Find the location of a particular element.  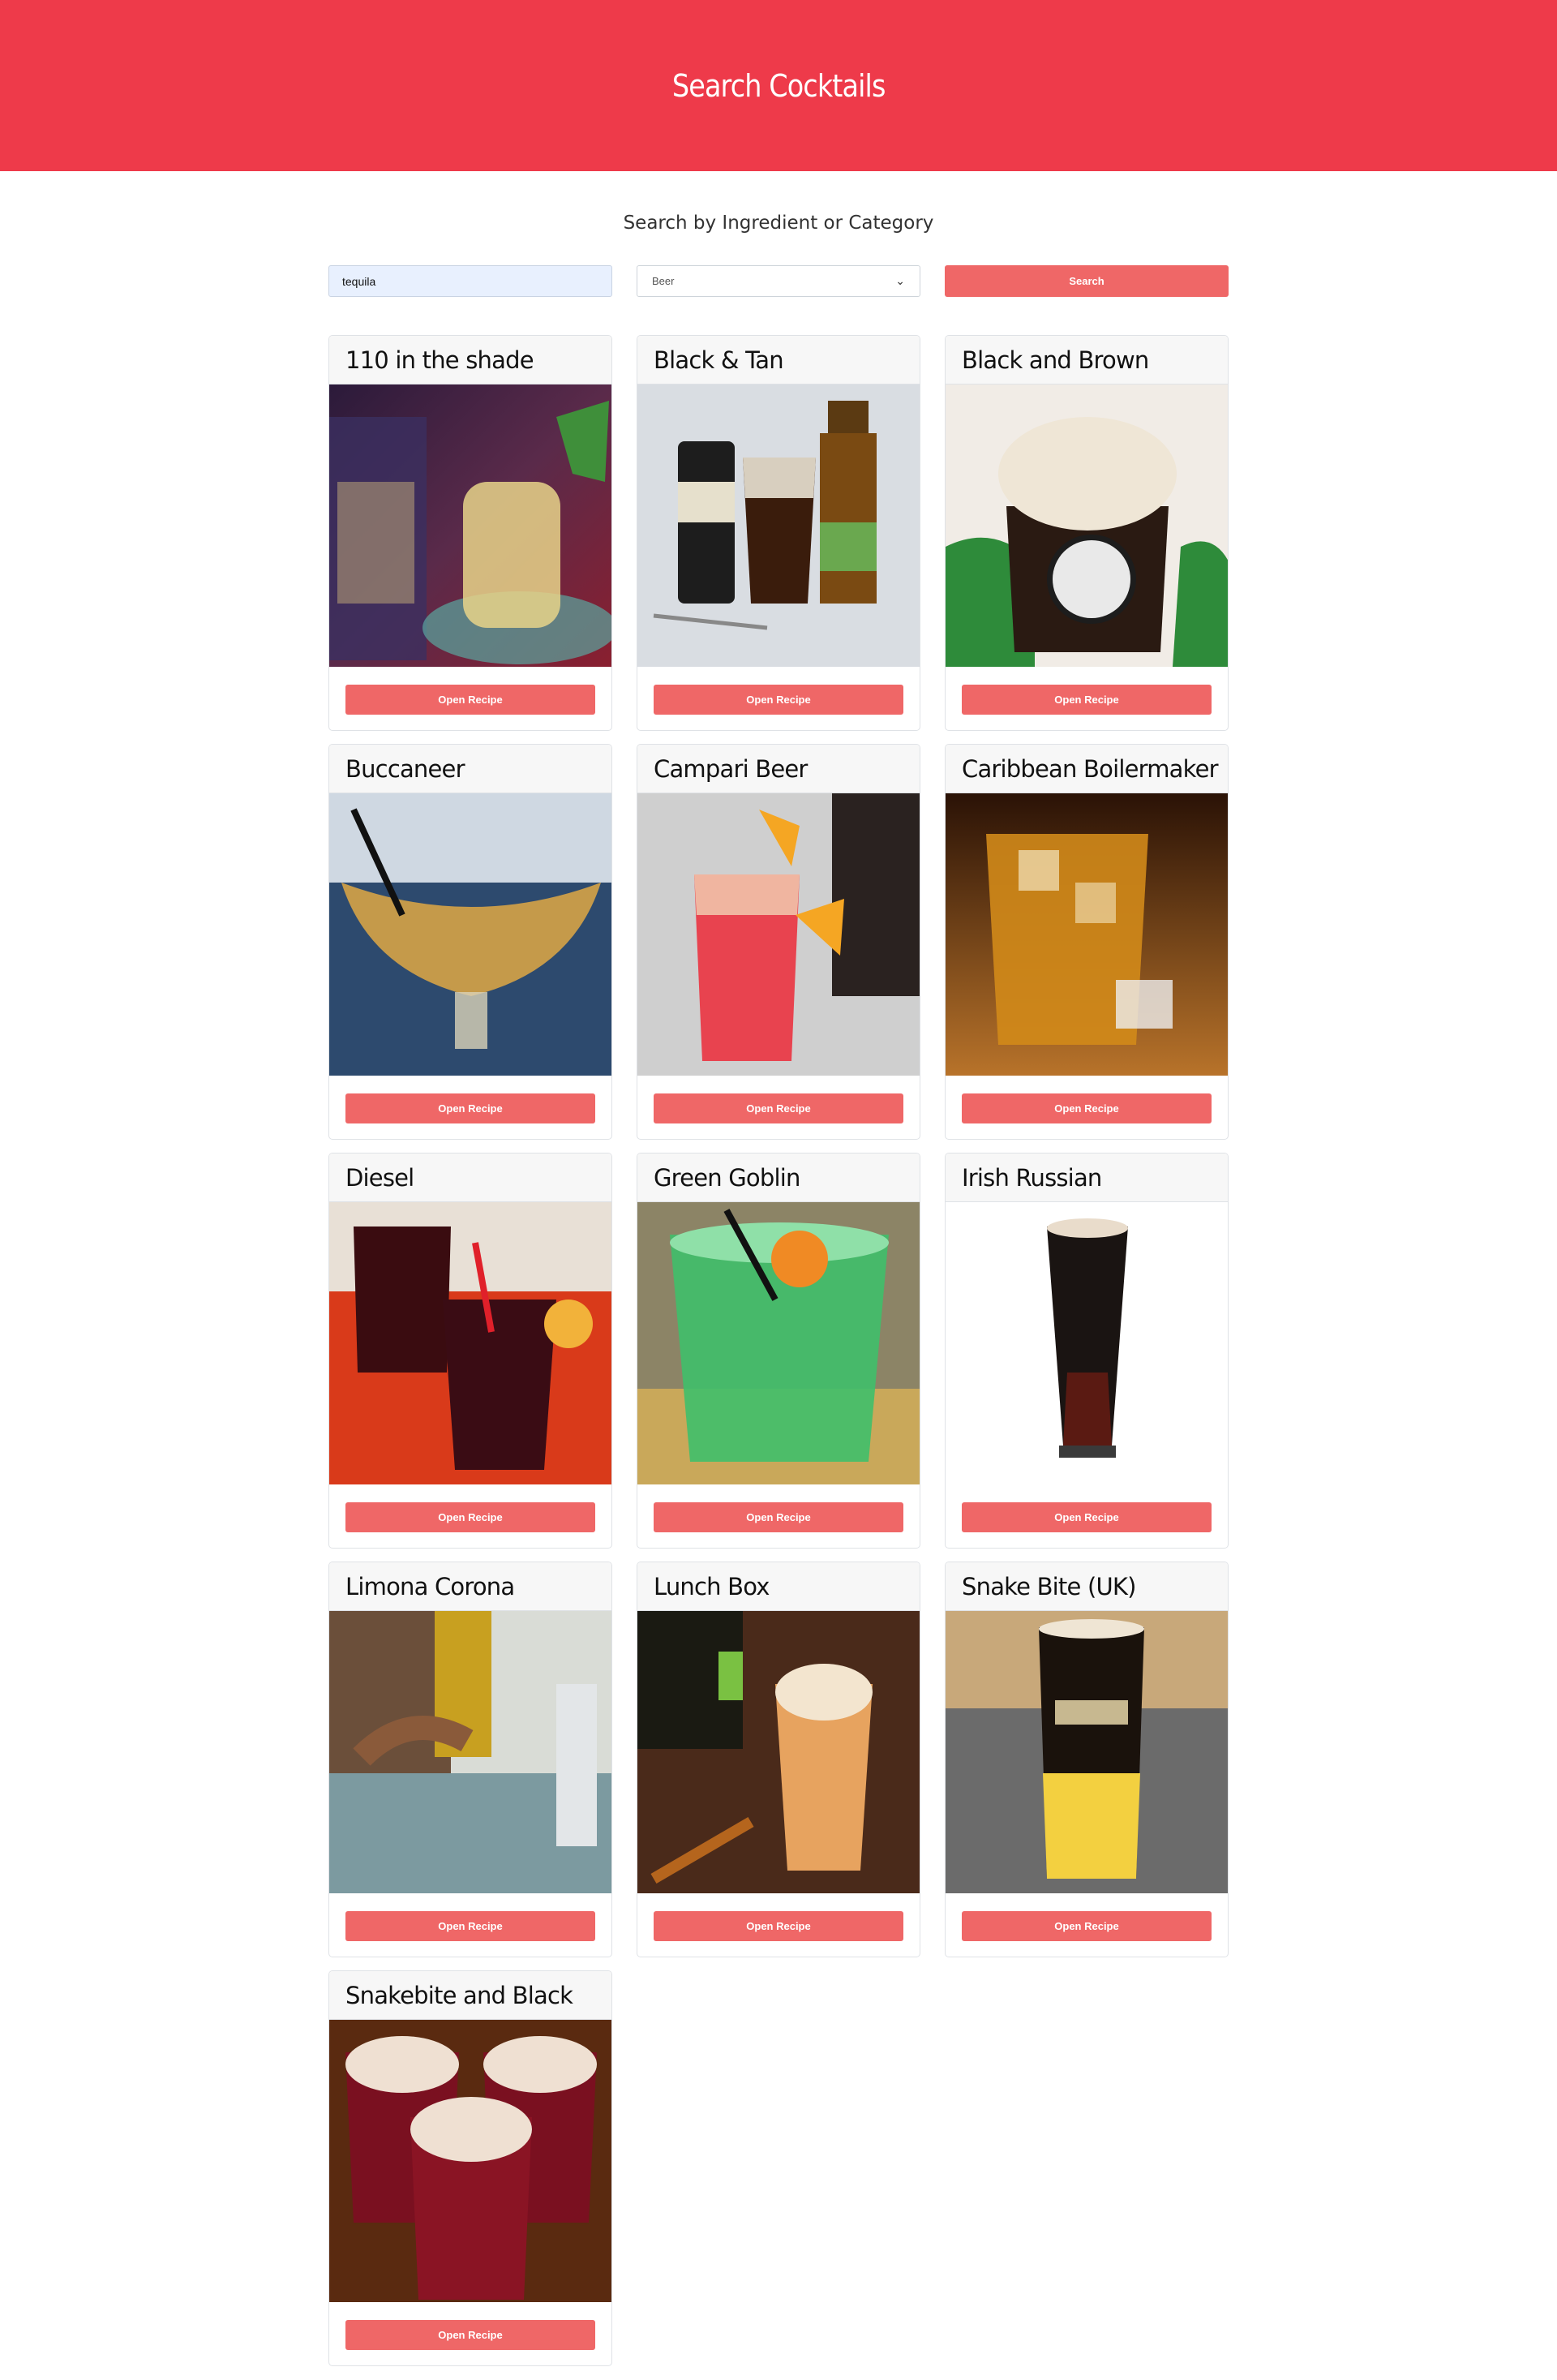

cocktail-card: Snake Bite (UK) Open Recipe is located at coordinates (1087, 1759).